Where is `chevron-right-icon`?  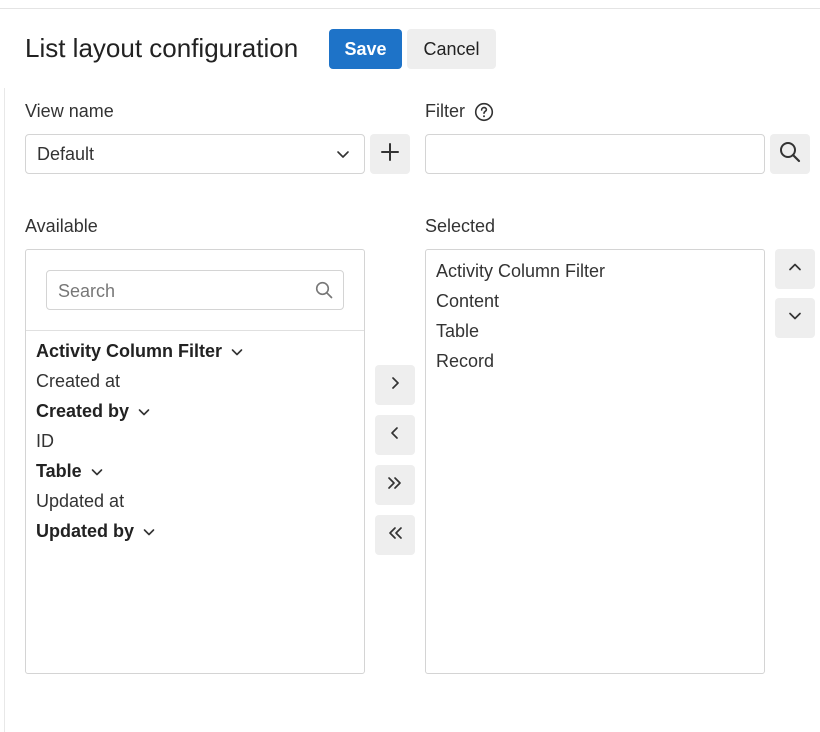
chevron-right-icon is located at coordinates (395, 385).